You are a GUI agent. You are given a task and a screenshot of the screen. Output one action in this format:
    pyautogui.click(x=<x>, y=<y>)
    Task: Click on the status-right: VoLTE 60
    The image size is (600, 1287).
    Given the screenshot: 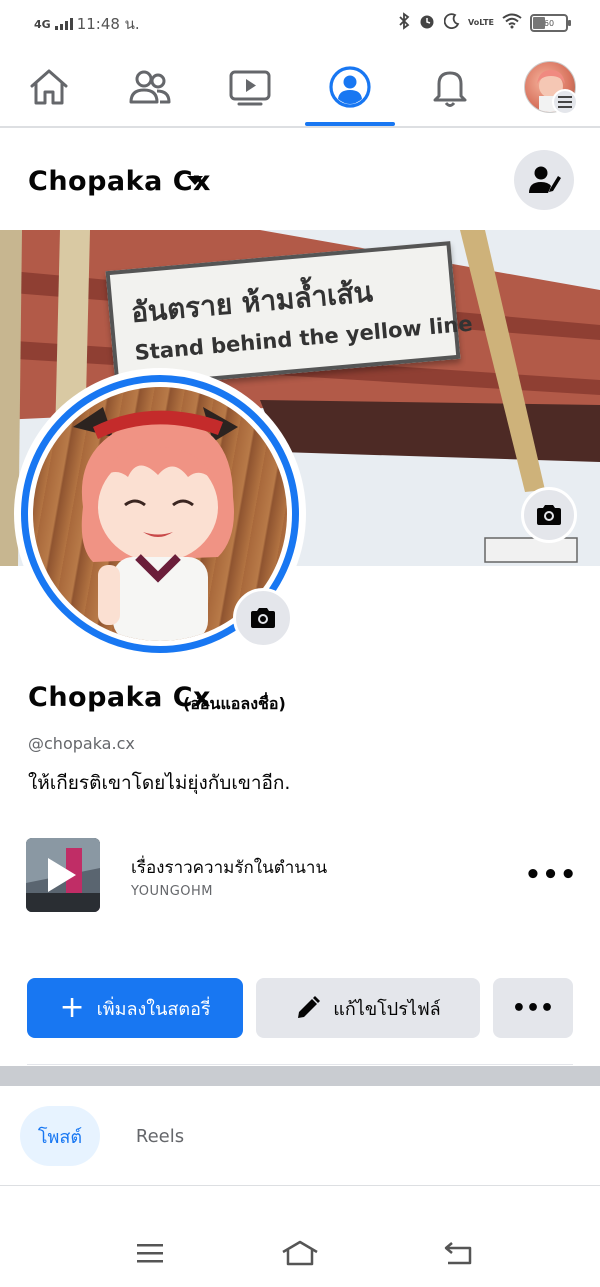 What is the action you would take?
    pyautogui.click(x=484, y=23)
    